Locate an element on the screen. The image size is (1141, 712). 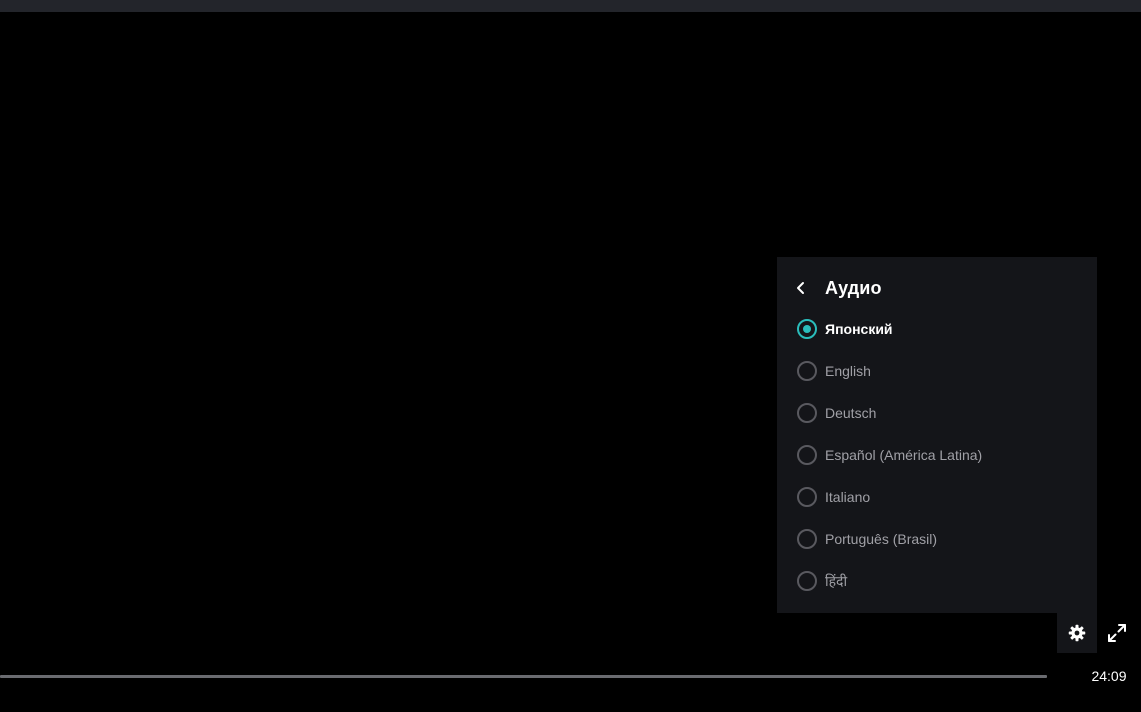
audio-option: हिंदी is located at coordinates (937, 581).